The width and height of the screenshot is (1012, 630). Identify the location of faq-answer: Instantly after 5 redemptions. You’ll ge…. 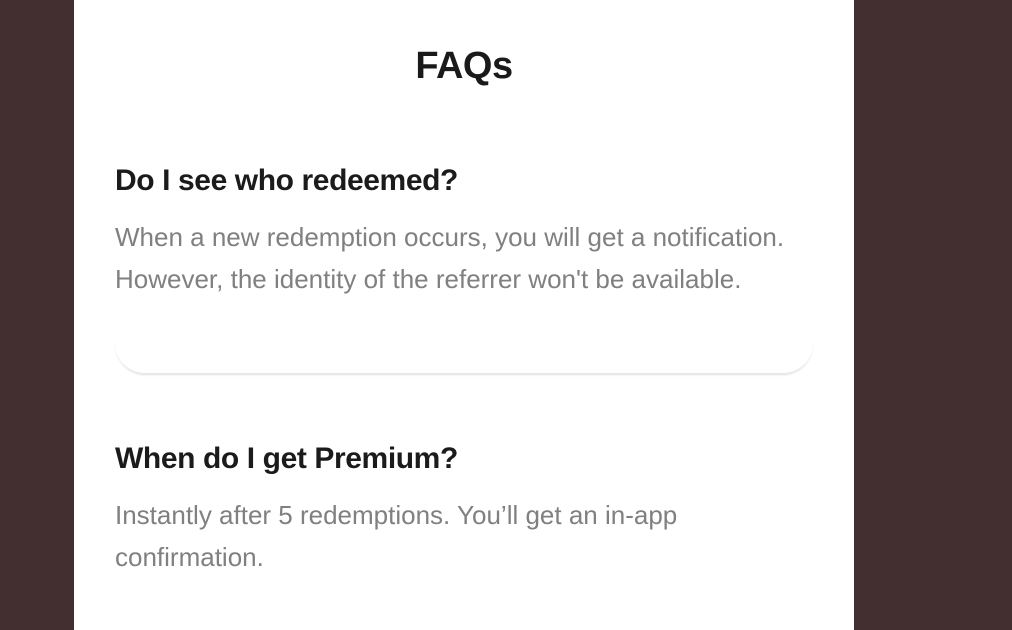
(396, 536).